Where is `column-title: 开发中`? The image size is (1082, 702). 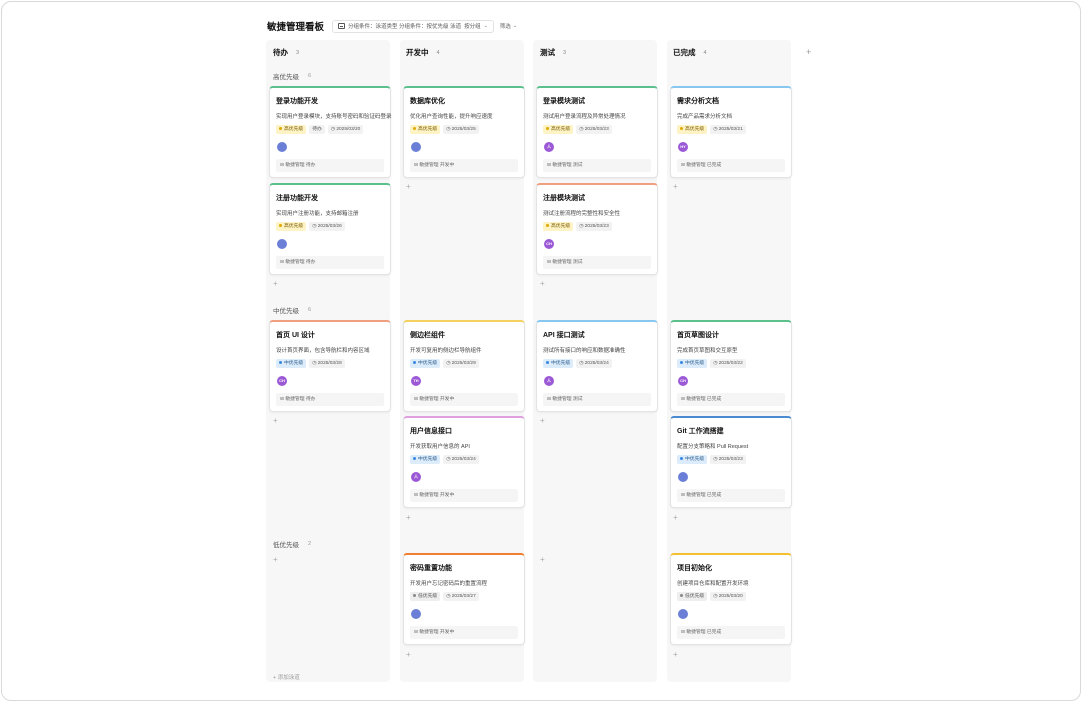 column-title: 开发中 is located at coordinates (417, 52).